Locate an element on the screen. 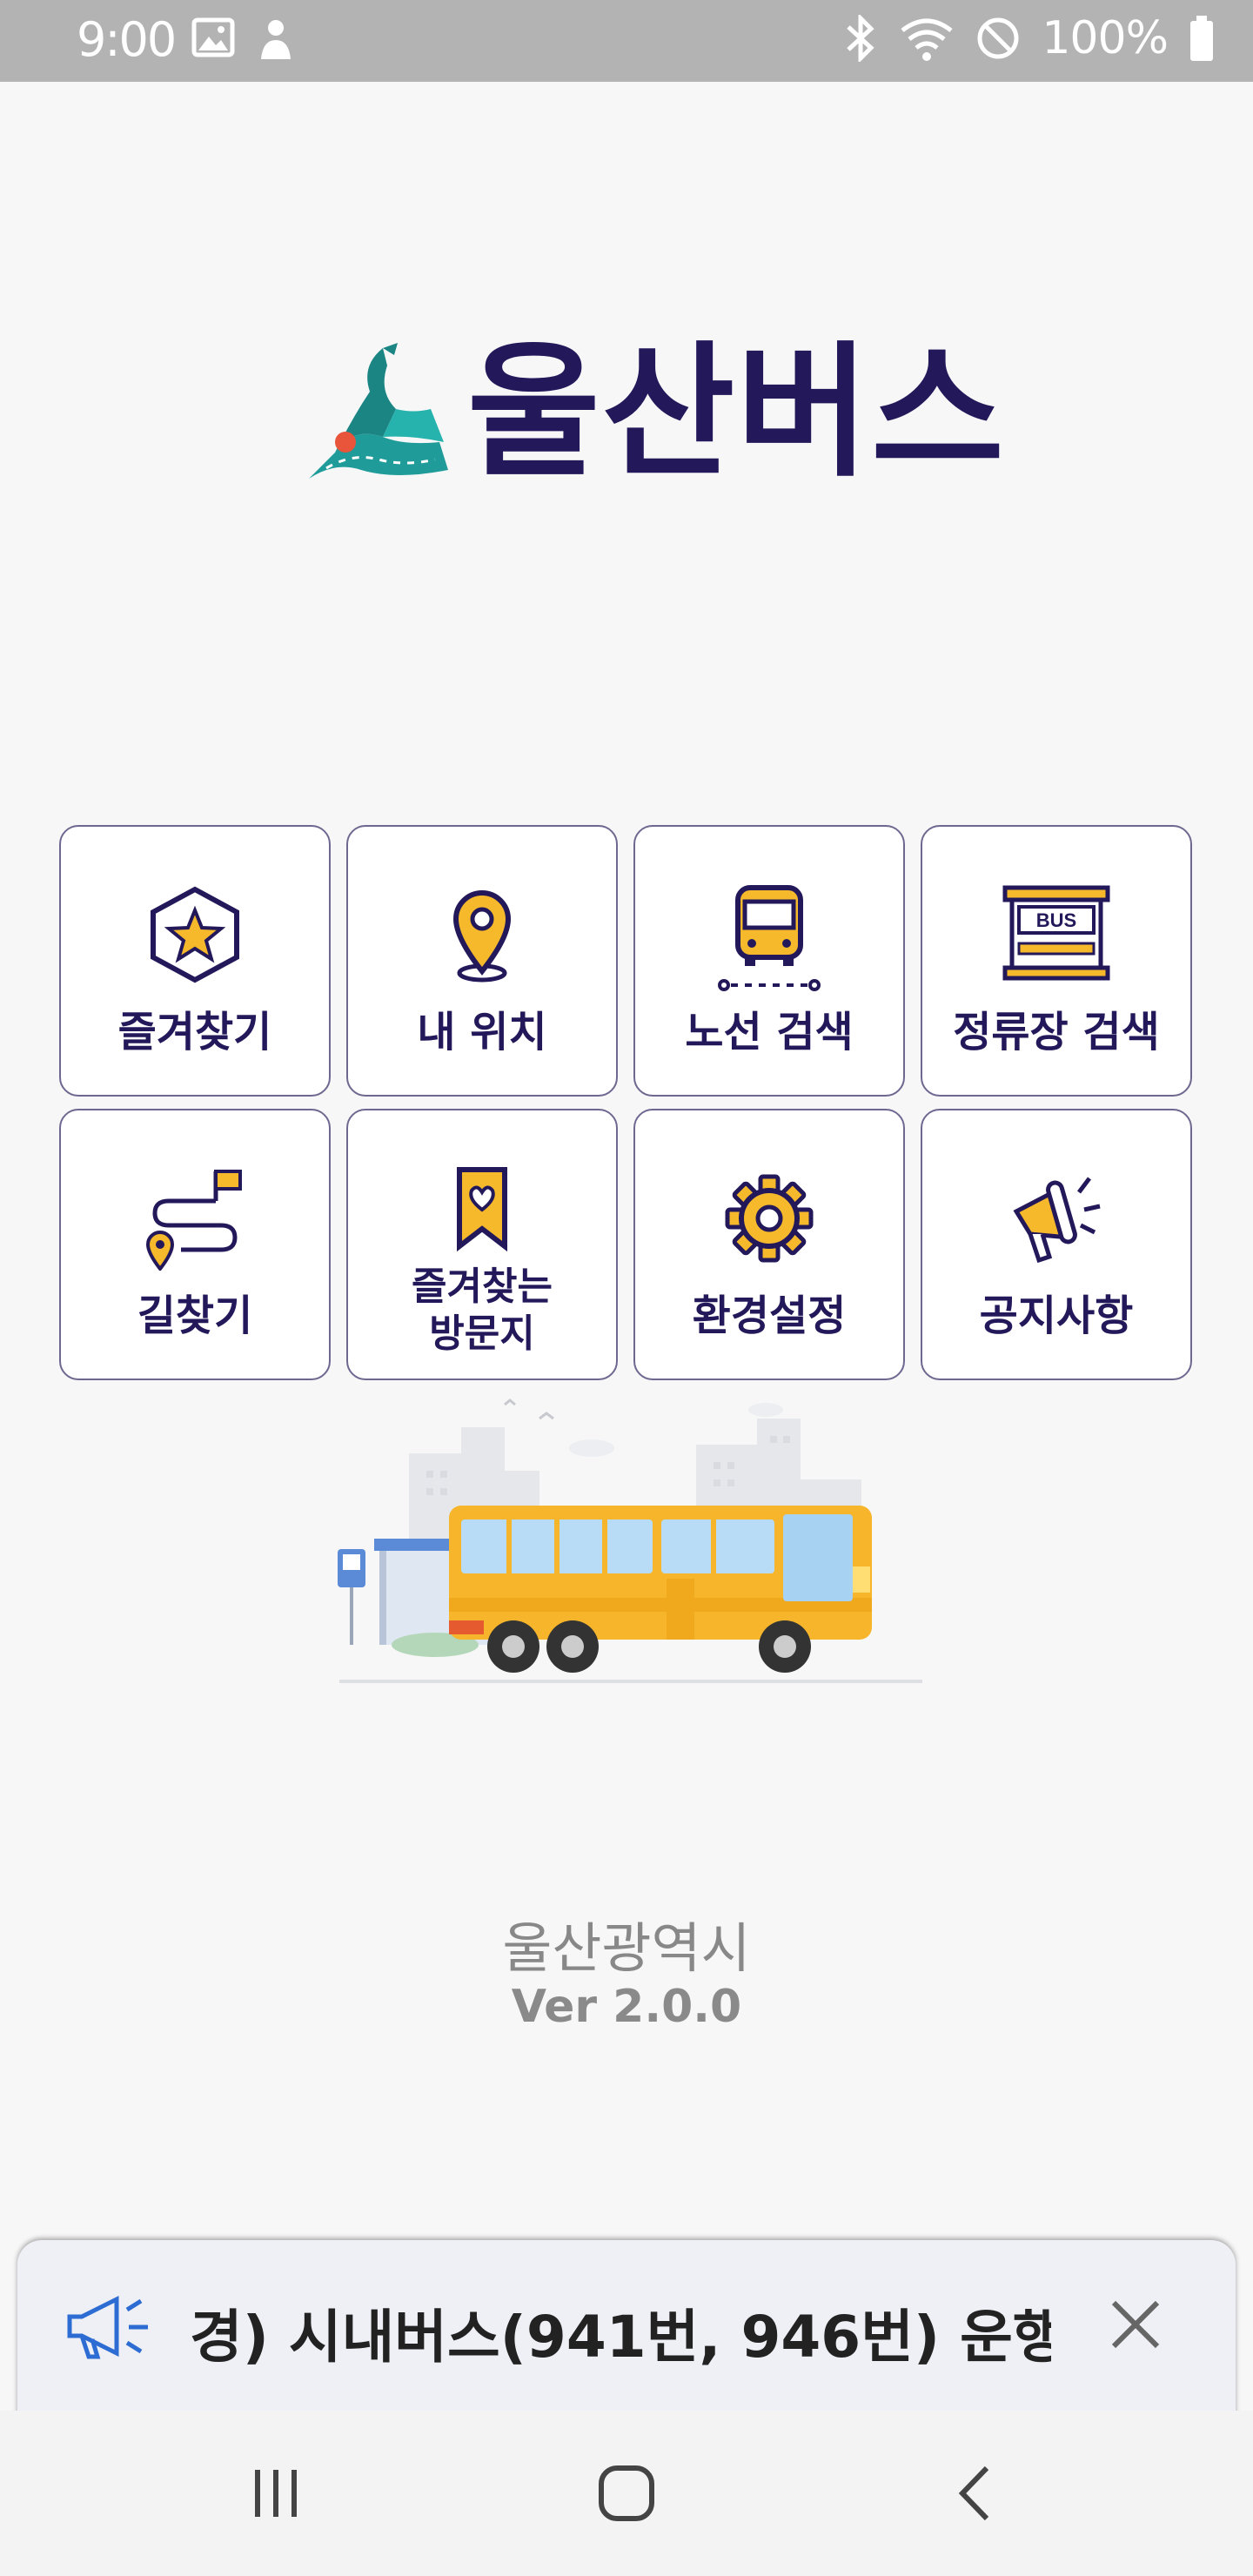 This screenshot has width=1253, height=2576. menu-favorites: 즐겨찾기 is located at coordinates (195, 961).